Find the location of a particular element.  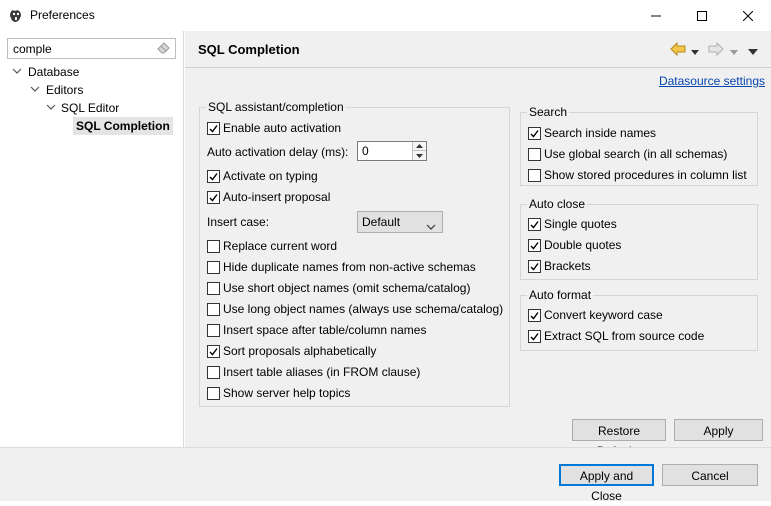

checkbox-label: Sort proposals alphabetically is located at coordinates (300, 351).